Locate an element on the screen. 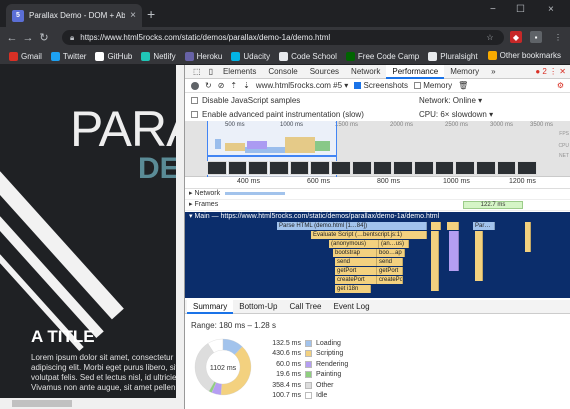 The image size is (570, 409). memory-checkbox: Memory is located at coordinates (433, 85).